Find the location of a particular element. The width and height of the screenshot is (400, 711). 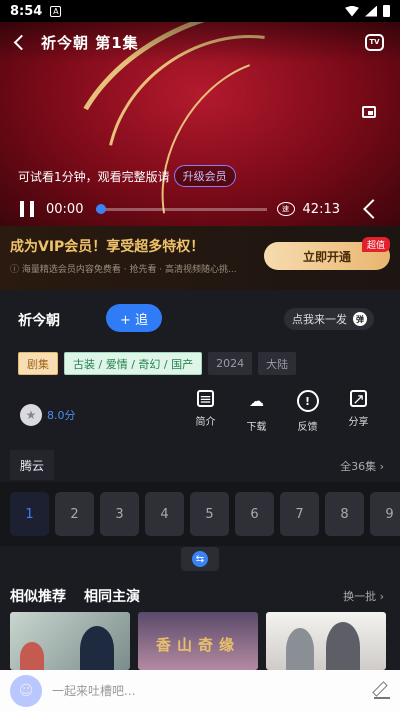

back-icon is located at coordinates (21, 42).